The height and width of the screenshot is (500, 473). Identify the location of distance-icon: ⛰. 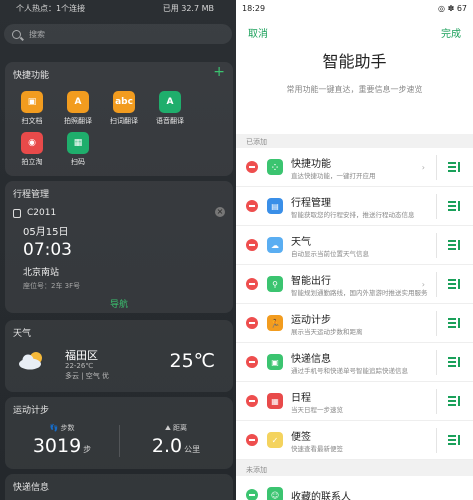
(169, 428).